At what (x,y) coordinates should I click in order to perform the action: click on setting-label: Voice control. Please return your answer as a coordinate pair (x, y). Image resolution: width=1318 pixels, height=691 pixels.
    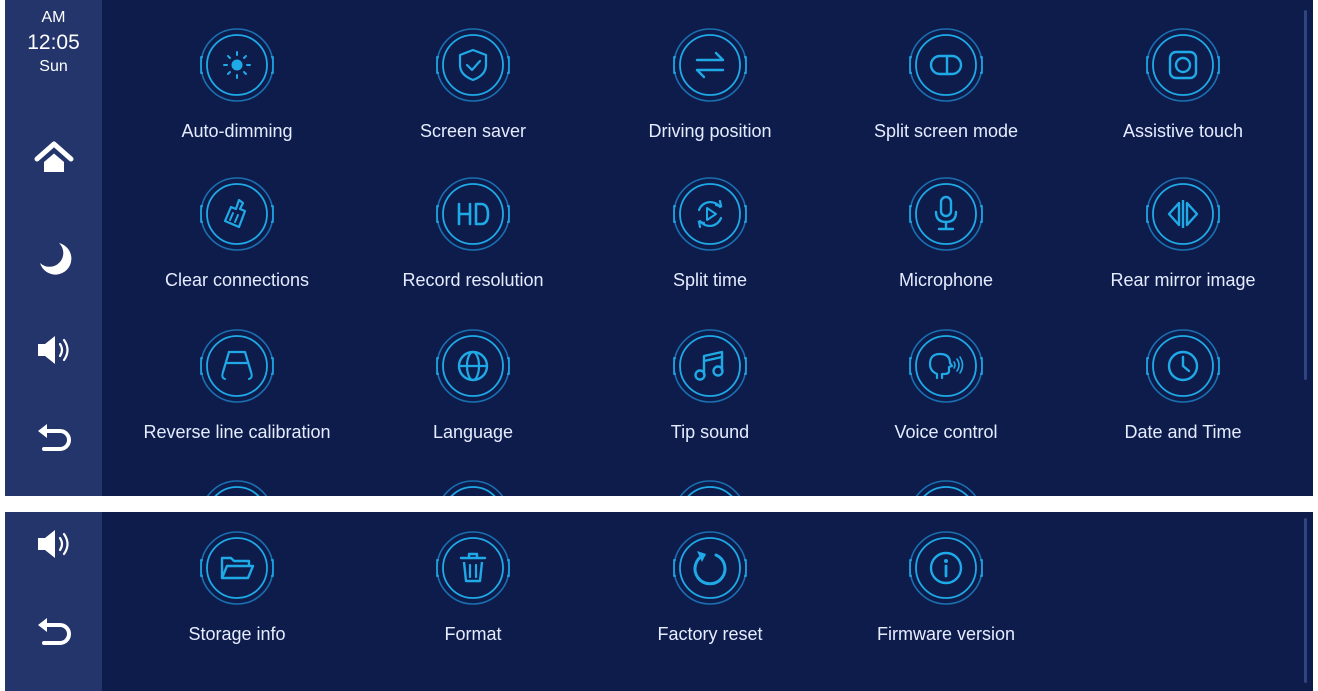
    Looking at the image, I should click on (946, 432).